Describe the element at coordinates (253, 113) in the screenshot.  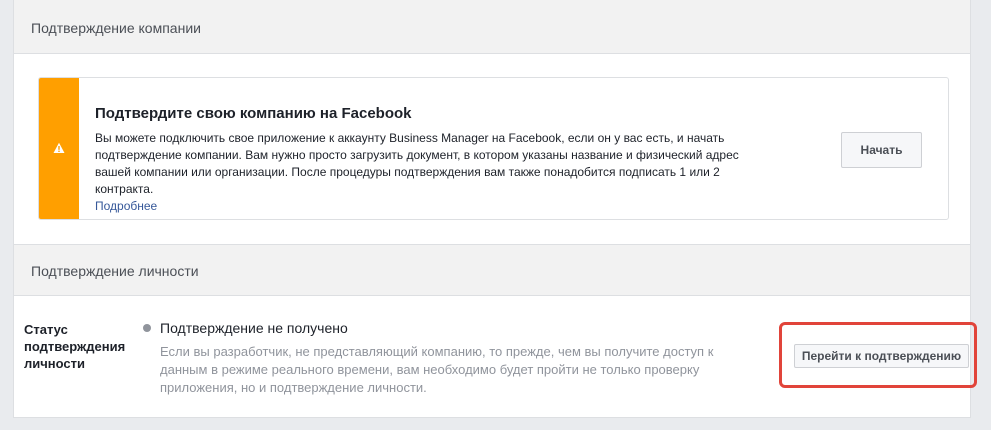
I see `company-card-title: Подтвердите свою компанию на Facebook` at that location.